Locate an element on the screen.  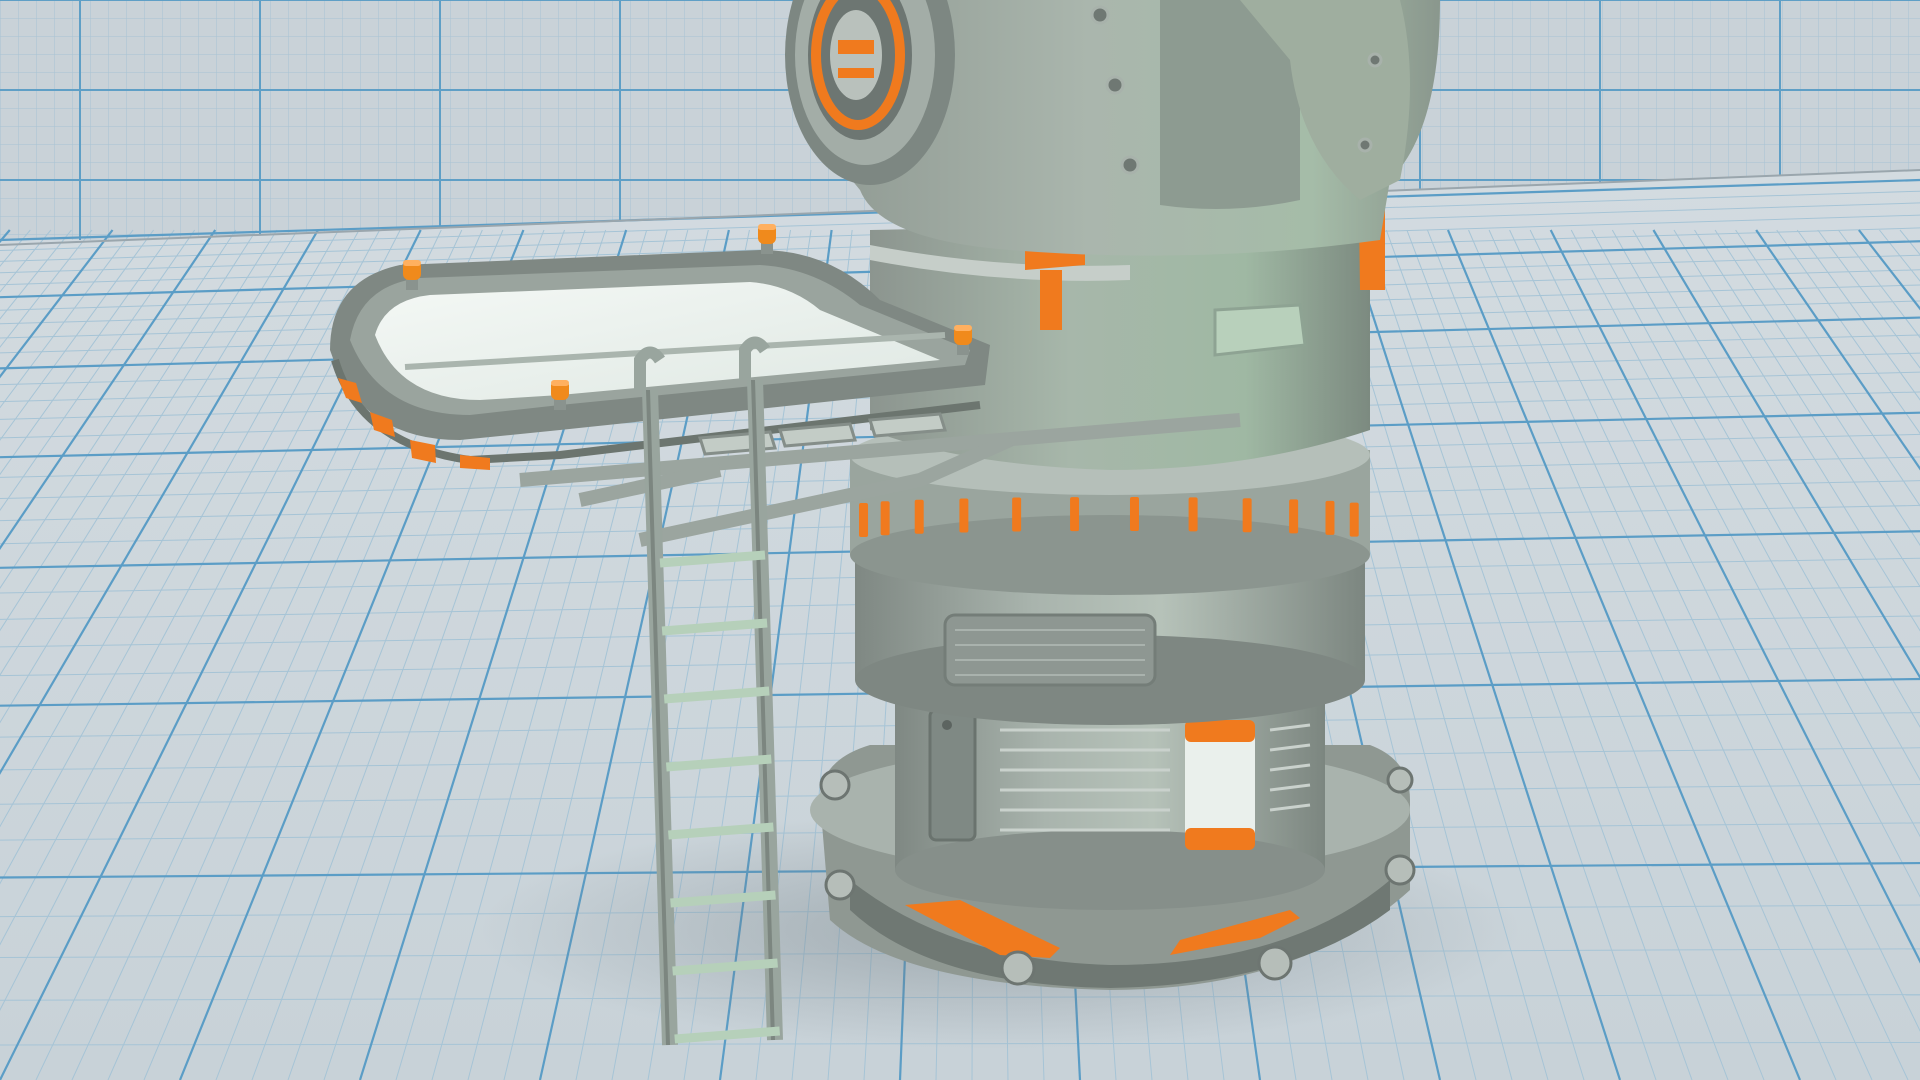
side-hatch is located at coordinates (952, 775).